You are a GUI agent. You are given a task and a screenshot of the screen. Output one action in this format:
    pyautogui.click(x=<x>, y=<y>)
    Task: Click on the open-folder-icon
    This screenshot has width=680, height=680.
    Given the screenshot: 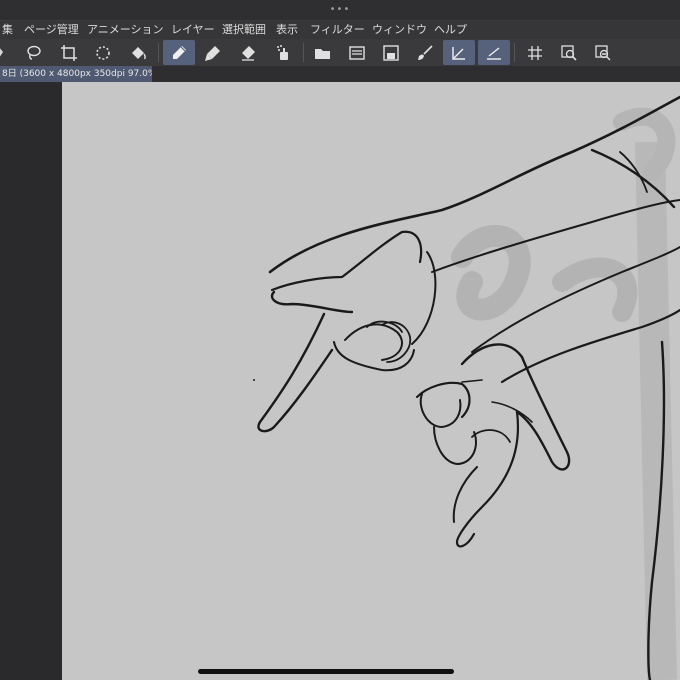 What is the action you would take?
    pyautogui.click(x=322, y=53)
    